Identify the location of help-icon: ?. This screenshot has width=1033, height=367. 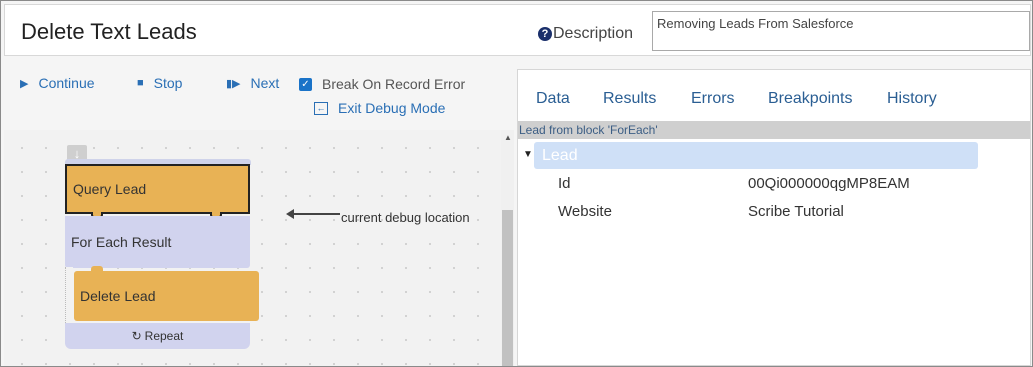
(545, 34).